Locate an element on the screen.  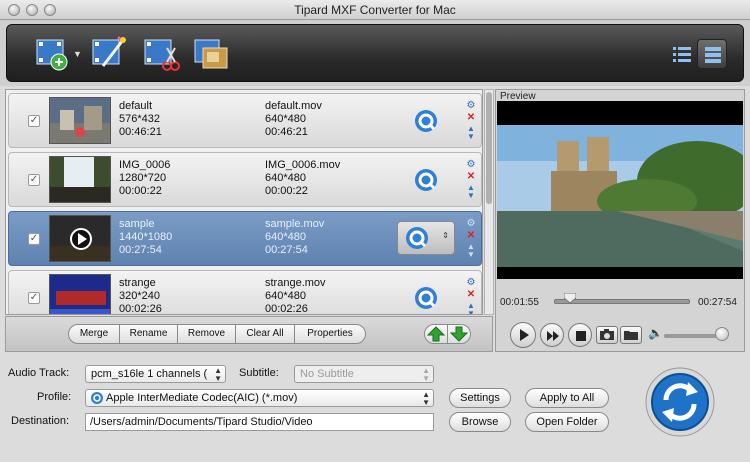
merge-button: Merge is located at coordinates (94, 334).